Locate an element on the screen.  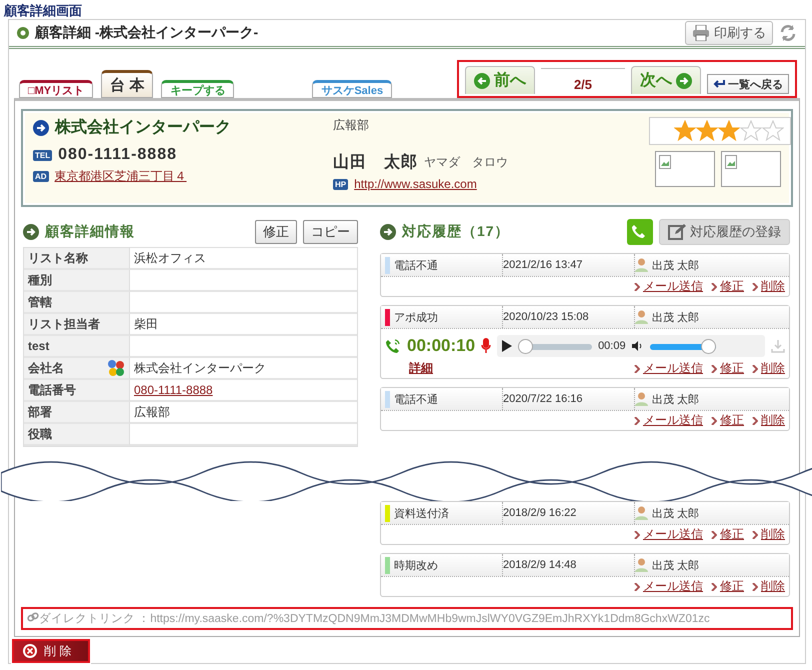
header-title: 顧客詳細 -株式会社インターパーク- is located at coordinates (147, 33).